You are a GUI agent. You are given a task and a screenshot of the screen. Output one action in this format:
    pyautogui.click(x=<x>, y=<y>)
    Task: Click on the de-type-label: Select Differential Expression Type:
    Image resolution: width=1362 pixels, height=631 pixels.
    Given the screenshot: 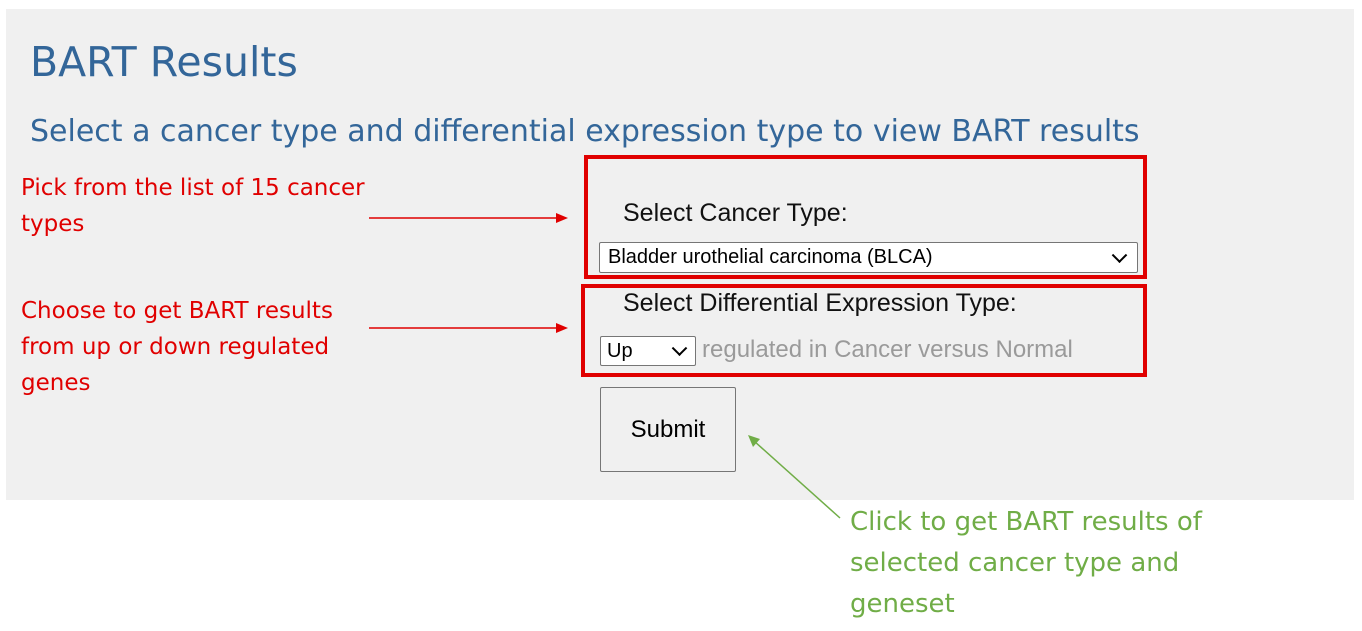 What is the action you would take?
    pyautogui.click(x=820, y=303)
    